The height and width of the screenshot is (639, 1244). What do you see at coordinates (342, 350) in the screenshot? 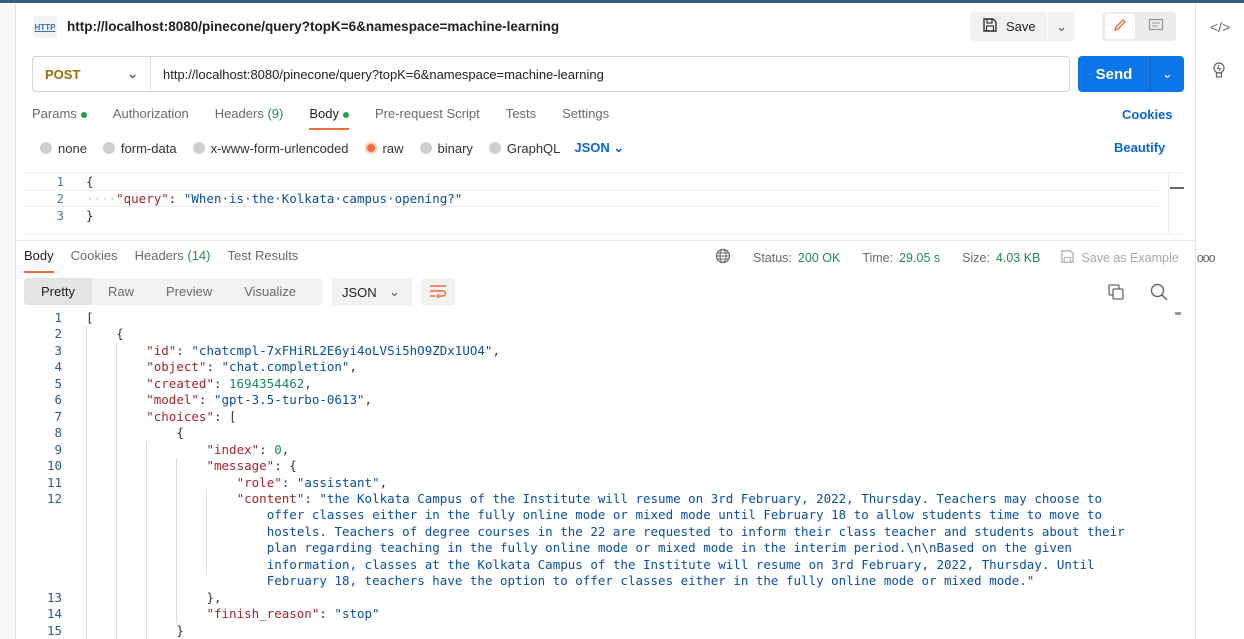
I see `code-token: "chatcmpl-7xFHiRL2E6yi4oLVSi5hO9ZDx1UO4"` at bounding box center [342, 350].